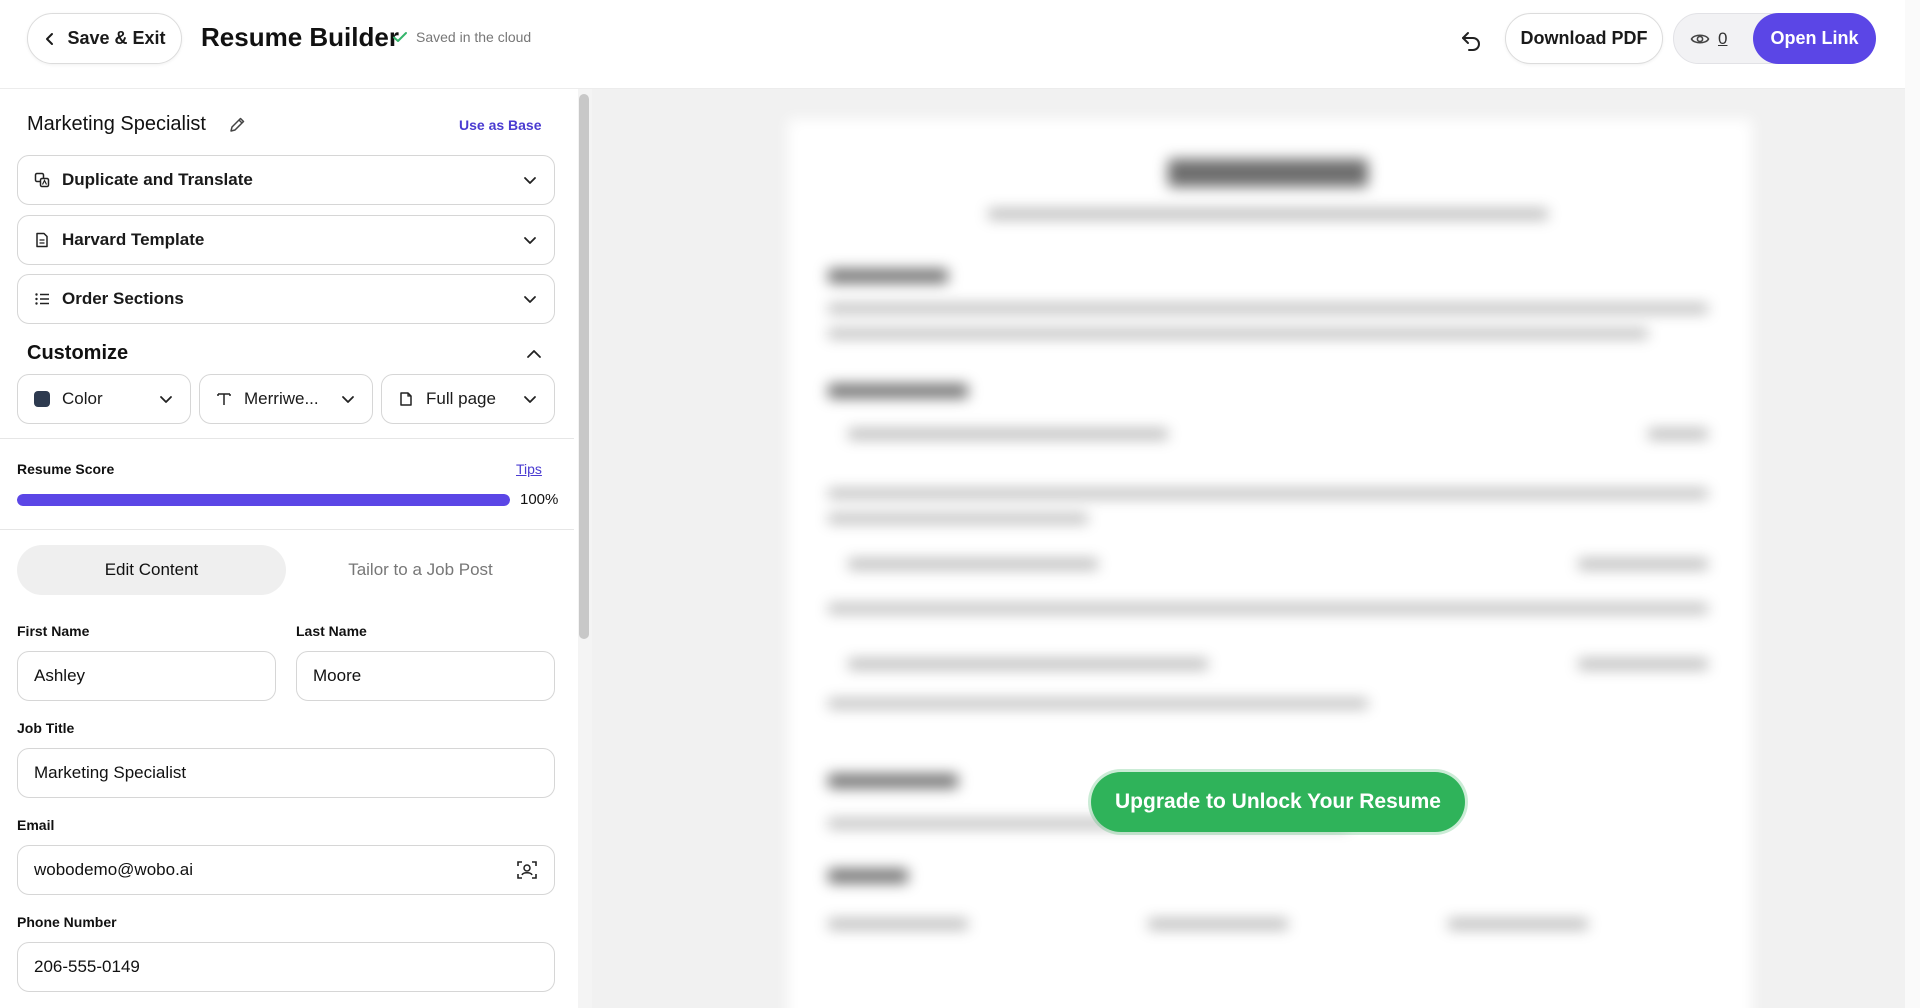  What do you see at coordinates (42, 299) in the screenshot?
I see `list-icon` at bounding box center [42, 299].